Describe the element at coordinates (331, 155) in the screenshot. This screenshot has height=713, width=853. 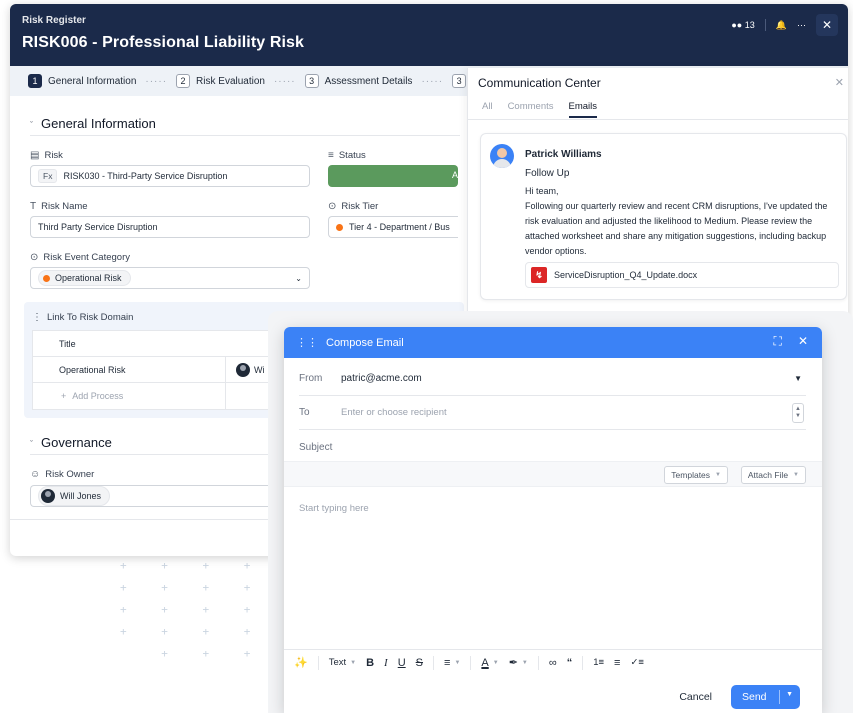
I see `lines-icon: ≡` at that location.